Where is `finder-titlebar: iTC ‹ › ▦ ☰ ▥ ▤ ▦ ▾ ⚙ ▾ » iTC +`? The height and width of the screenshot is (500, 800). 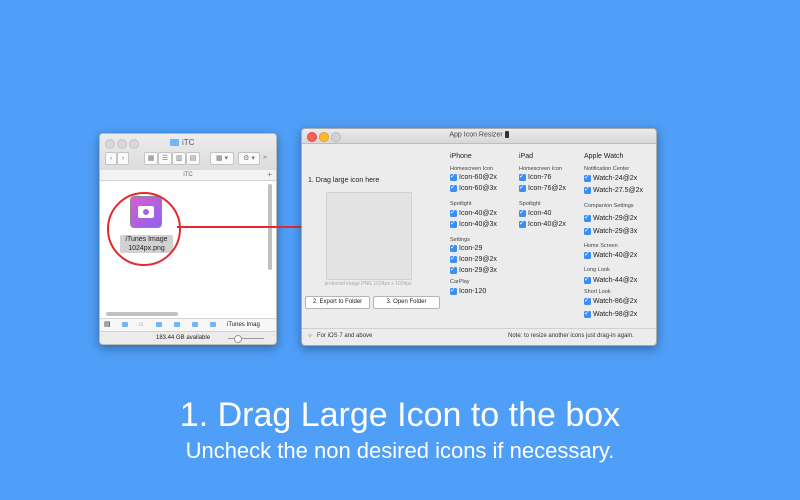 finder-titlebar: iTC ‹ › ▦ ☰ ▥ ▤ ▦ ▾ ⚙ ▾ » iTC + is located at coordinates (188, 157).